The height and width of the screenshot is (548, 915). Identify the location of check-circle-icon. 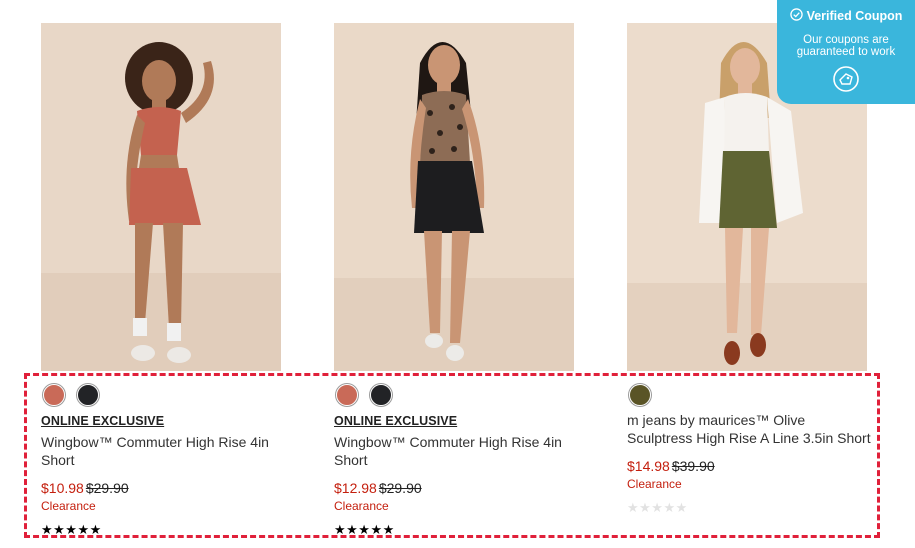
(796, 16).